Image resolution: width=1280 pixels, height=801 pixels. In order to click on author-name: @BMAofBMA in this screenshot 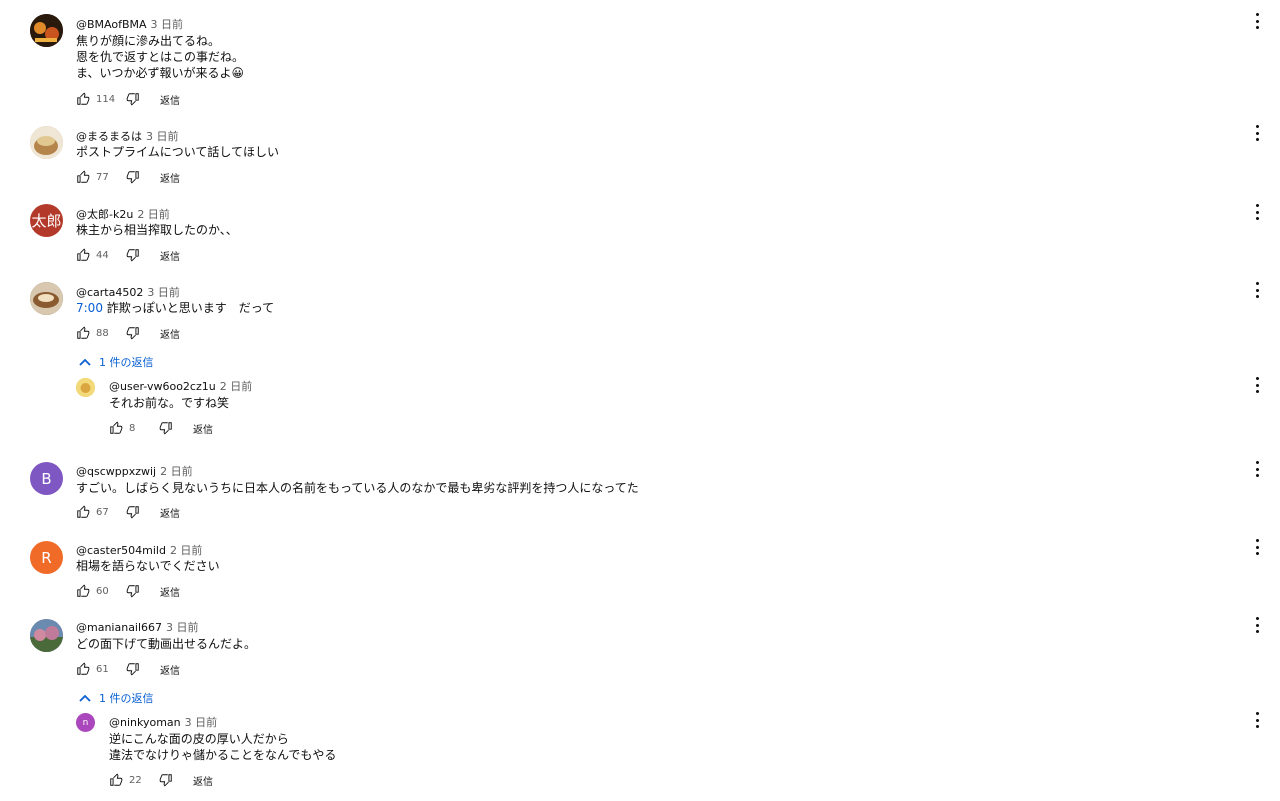, I will do `click(111, 24)`.